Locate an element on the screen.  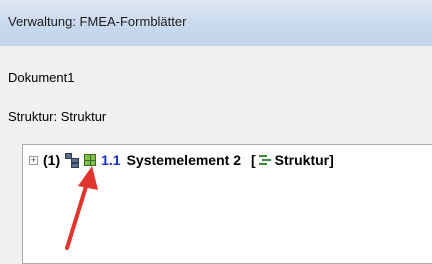
arrow-shaft is located at coordinates (77, 214).